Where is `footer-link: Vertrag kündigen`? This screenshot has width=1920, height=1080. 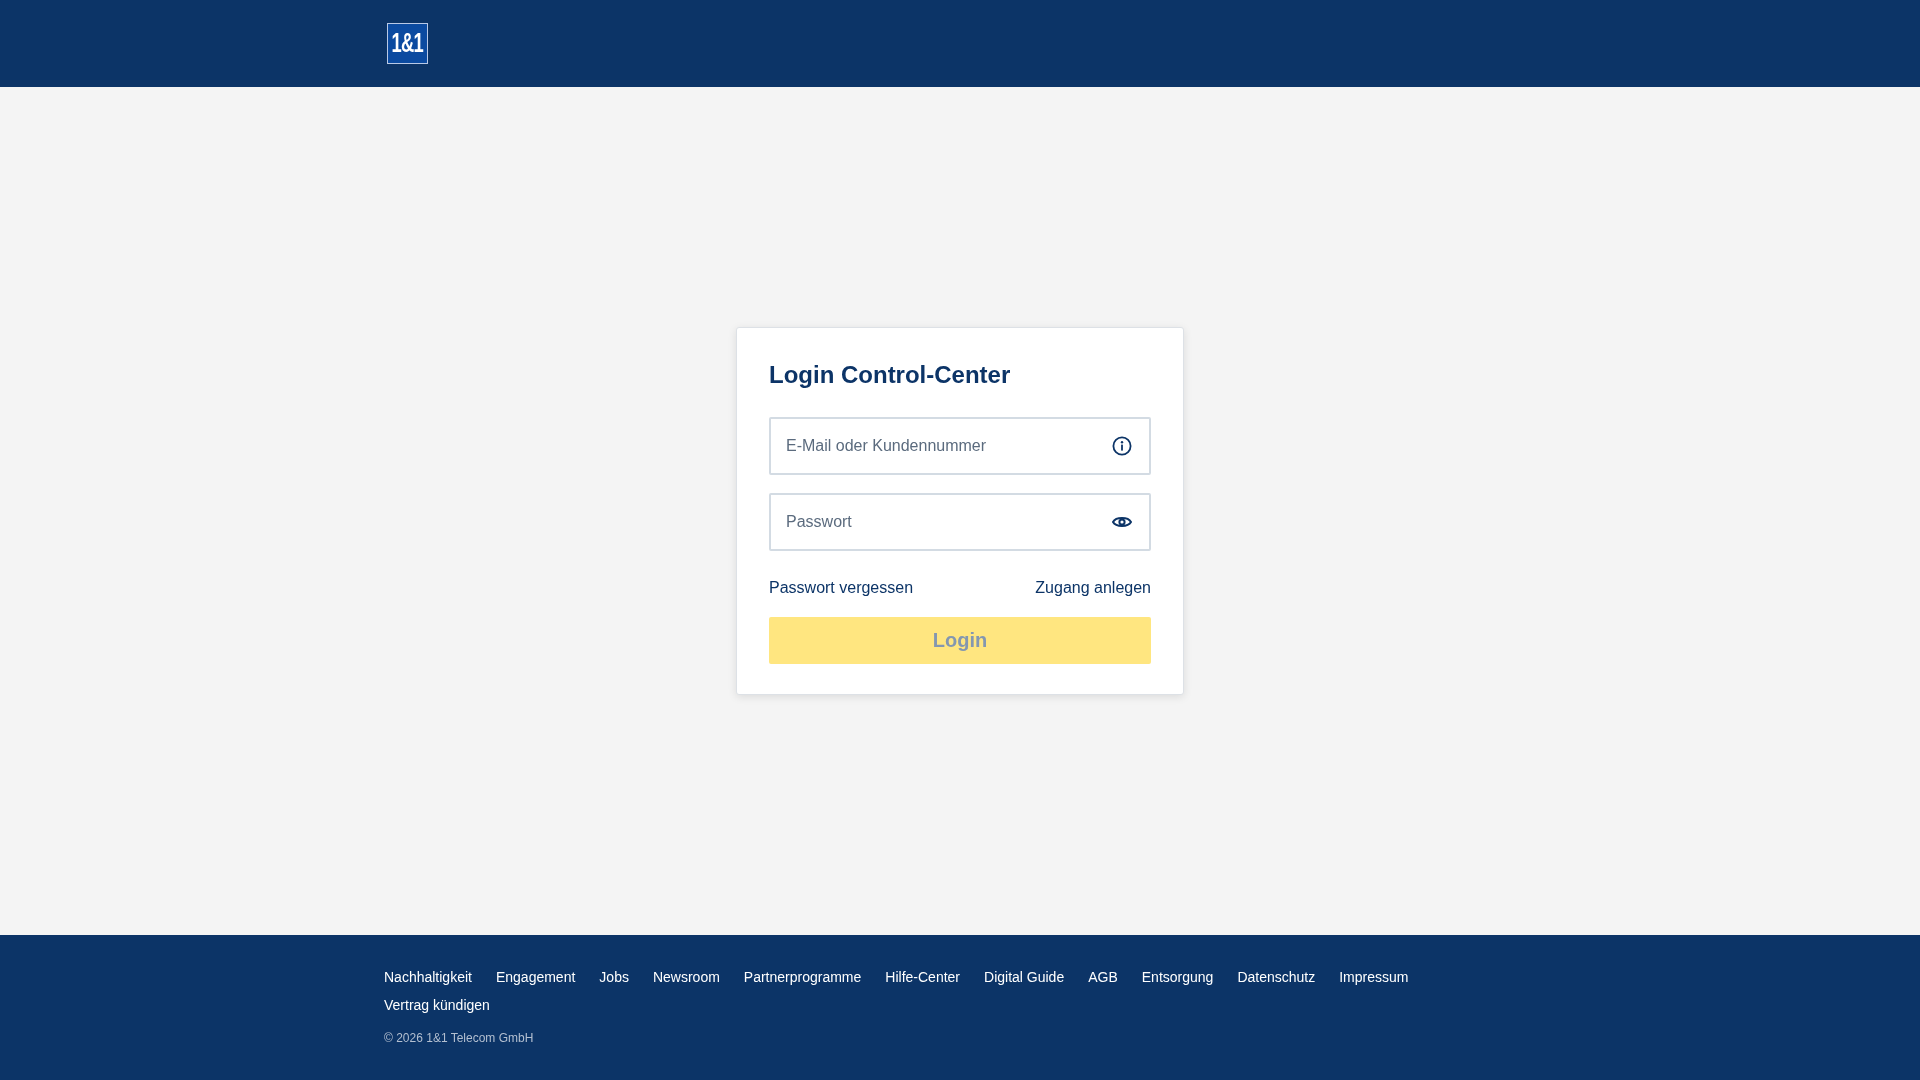
footer-link: Vertrag kündigen is located at coordinates (437, 1005).